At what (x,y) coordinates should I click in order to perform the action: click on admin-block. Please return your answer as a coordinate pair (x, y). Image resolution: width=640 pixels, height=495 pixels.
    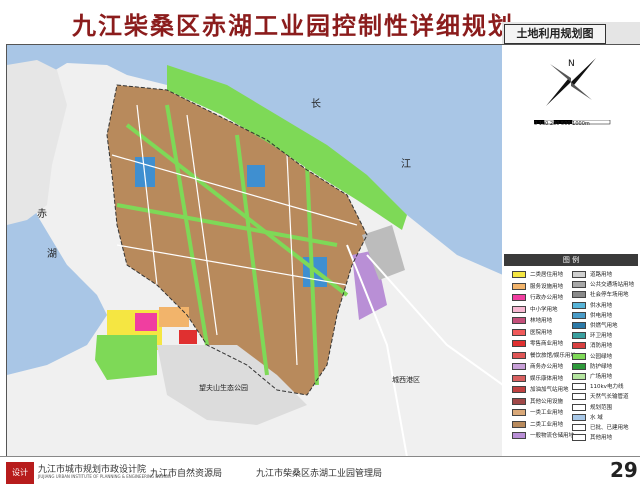
    Looking at the image, I should click on (146, 322).